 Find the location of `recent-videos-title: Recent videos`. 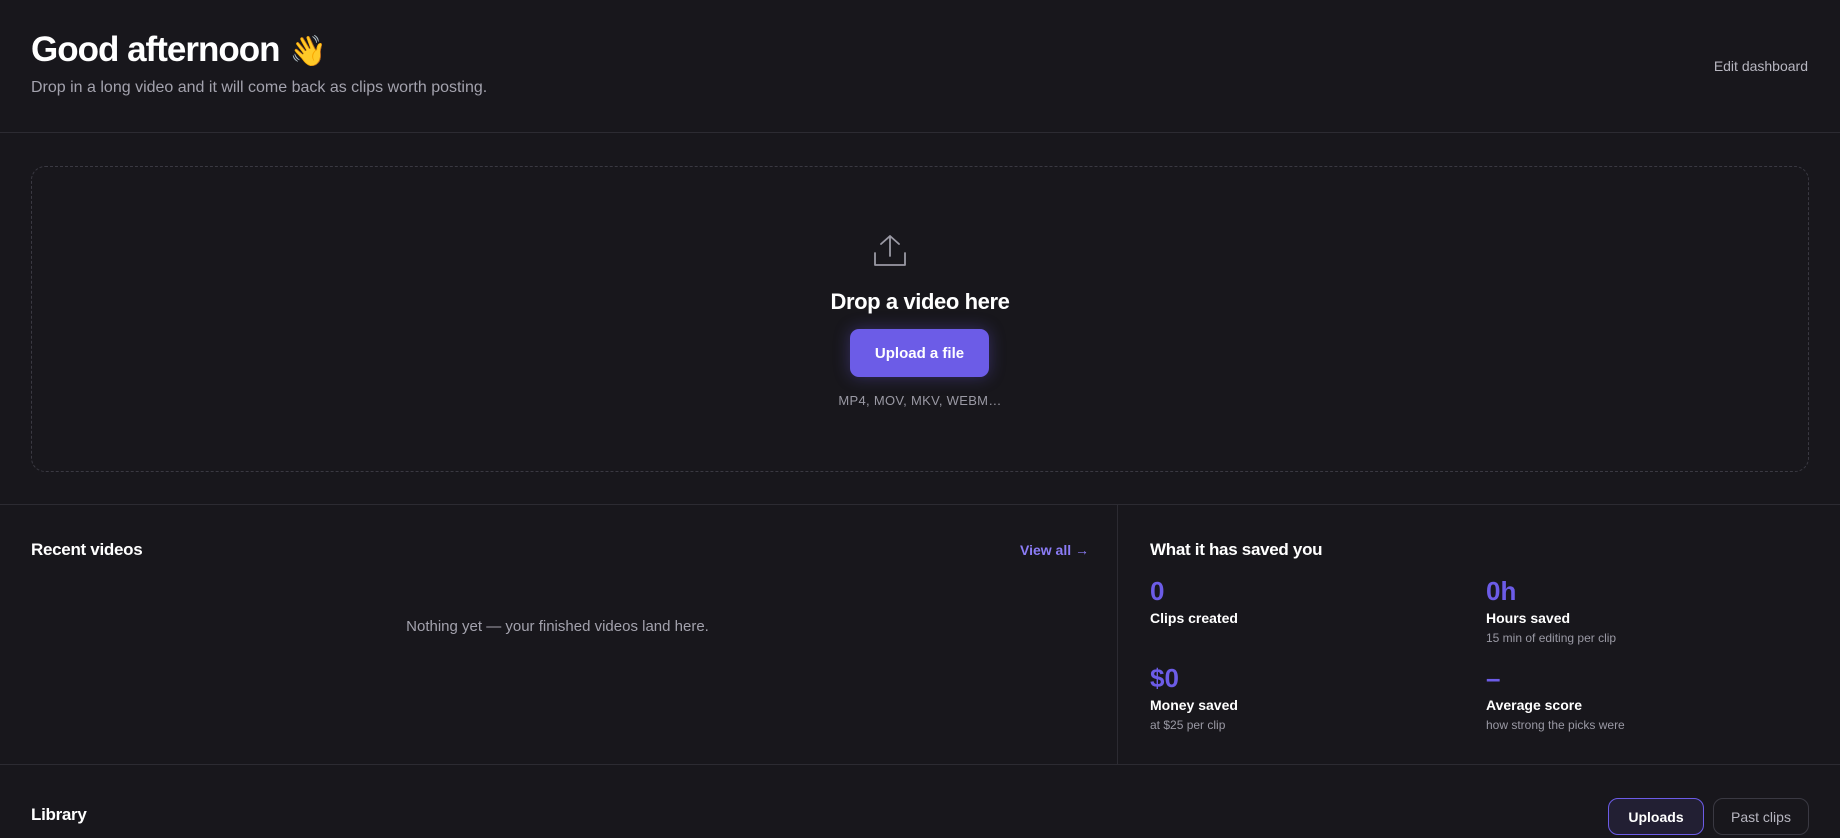

recent-videos-title: Recent videos is located at coordinates (87, 549).